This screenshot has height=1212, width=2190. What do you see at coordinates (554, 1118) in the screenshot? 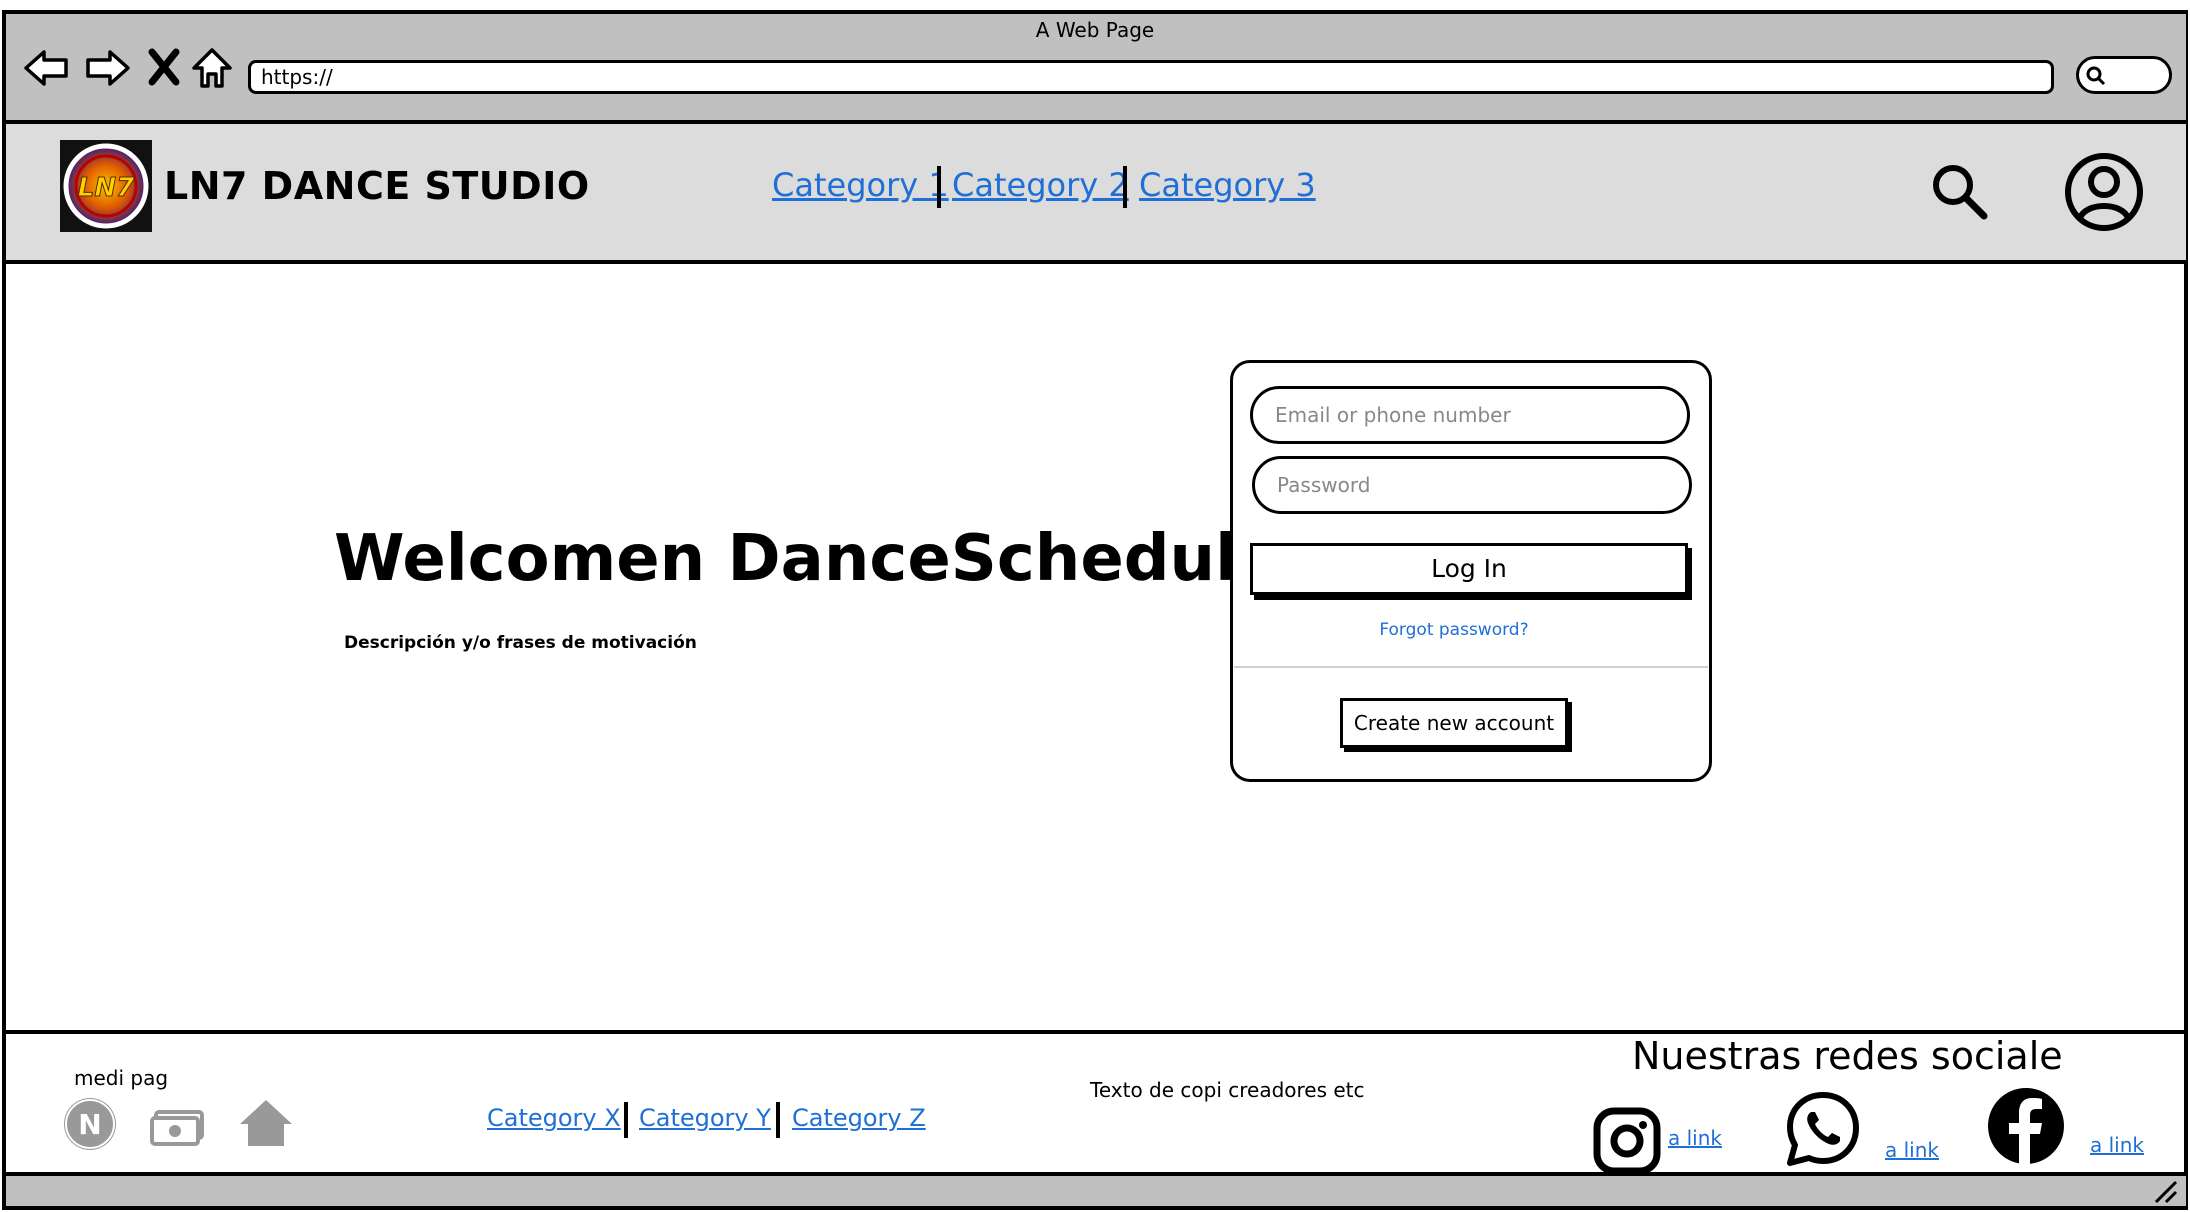
I see `footer-category-x: Category X` at bounding box center [554, 1118].